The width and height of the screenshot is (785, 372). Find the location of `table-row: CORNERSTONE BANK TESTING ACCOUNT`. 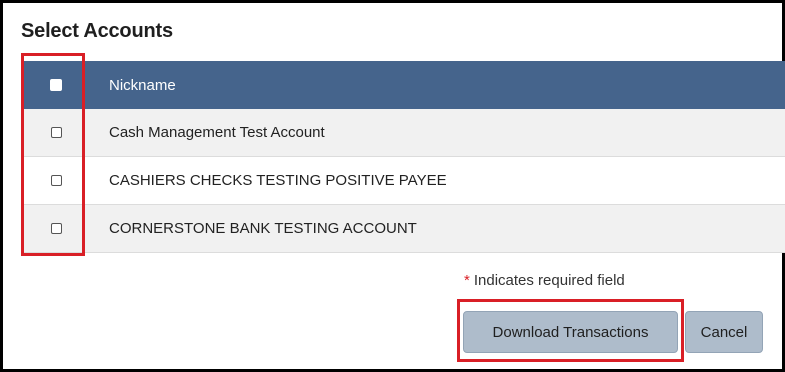

table-row: CORNERSTONE BANK TESTING ACCOUNT is located at coordinates (403, 229).